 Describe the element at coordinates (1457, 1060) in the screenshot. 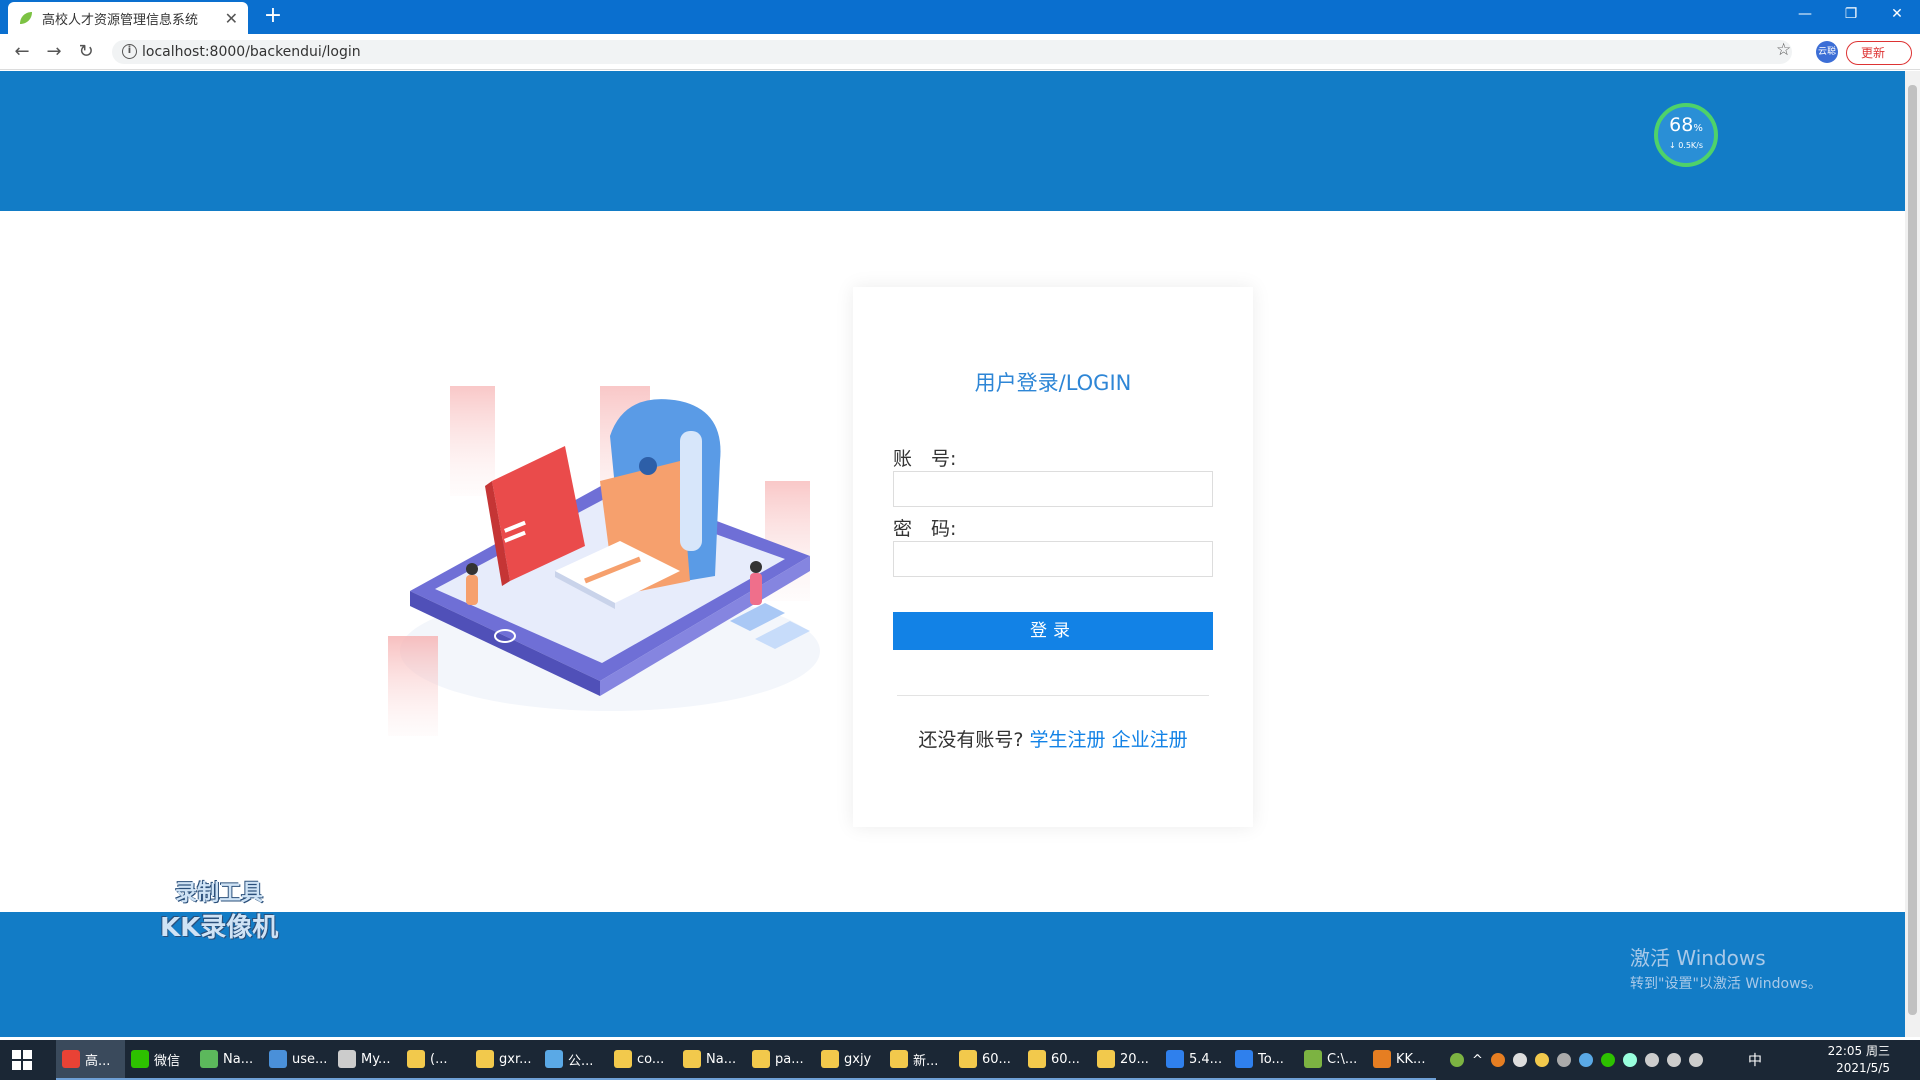

I see `battery-icon` at that location.